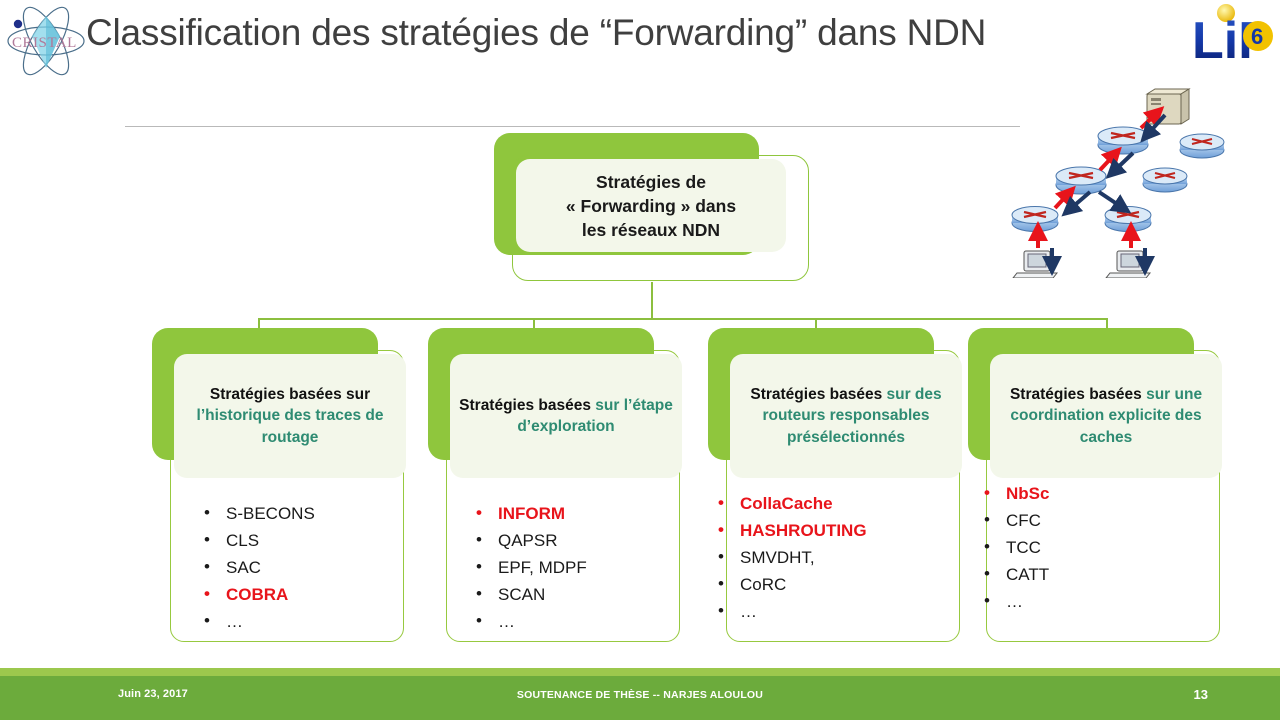 The image size is (1280, 720). I want to click on list-item: NbSc, so click(1014, 493).